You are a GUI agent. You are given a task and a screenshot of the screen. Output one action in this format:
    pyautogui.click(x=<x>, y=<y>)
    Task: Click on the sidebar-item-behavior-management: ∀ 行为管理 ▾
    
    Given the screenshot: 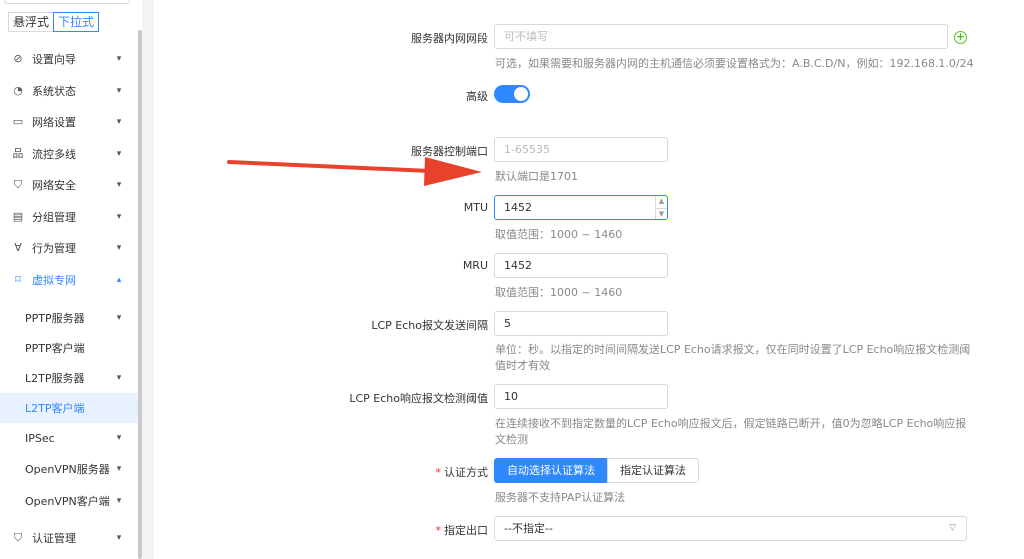 What is the action you would take?
    pyautogui.click(x=69, y=248)
    